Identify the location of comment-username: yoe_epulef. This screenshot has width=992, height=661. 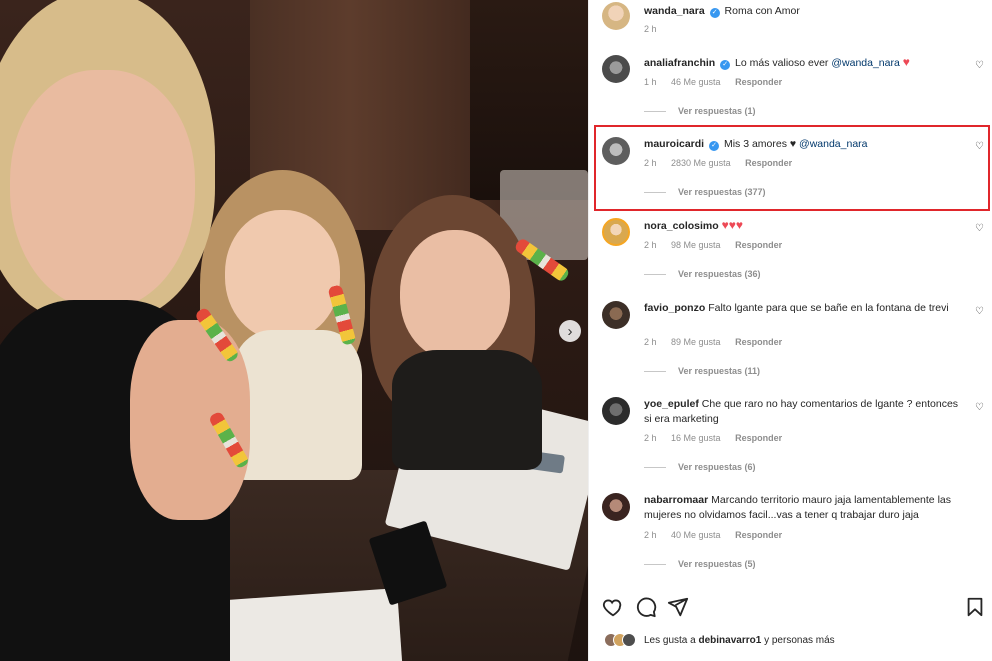
(671, 404).